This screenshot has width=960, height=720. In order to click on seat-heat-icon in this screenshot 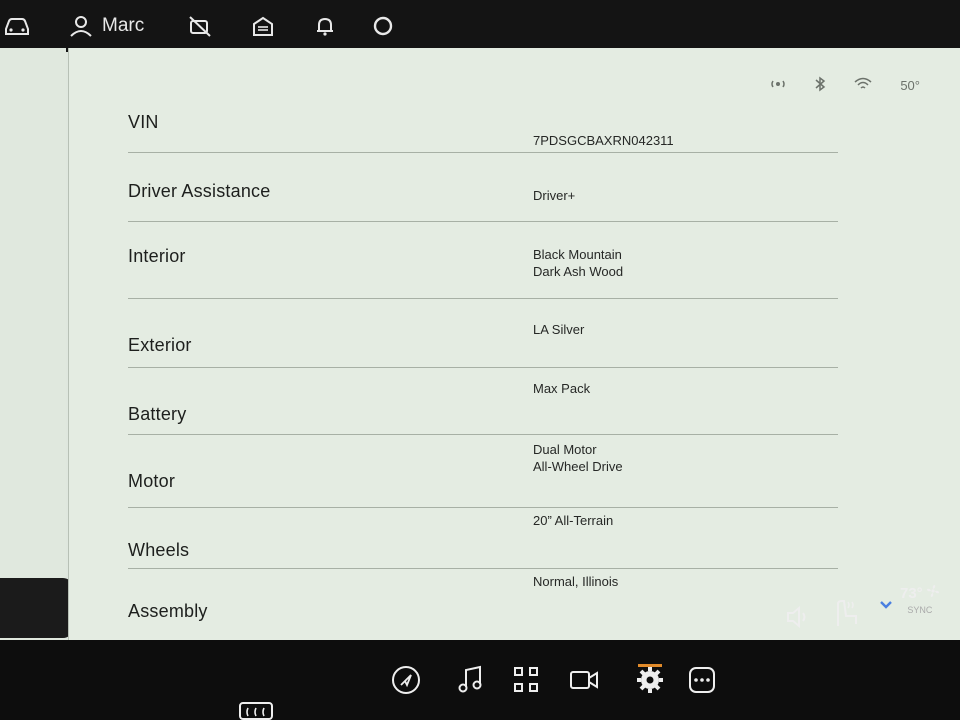, I will do `click(846, 615)`.